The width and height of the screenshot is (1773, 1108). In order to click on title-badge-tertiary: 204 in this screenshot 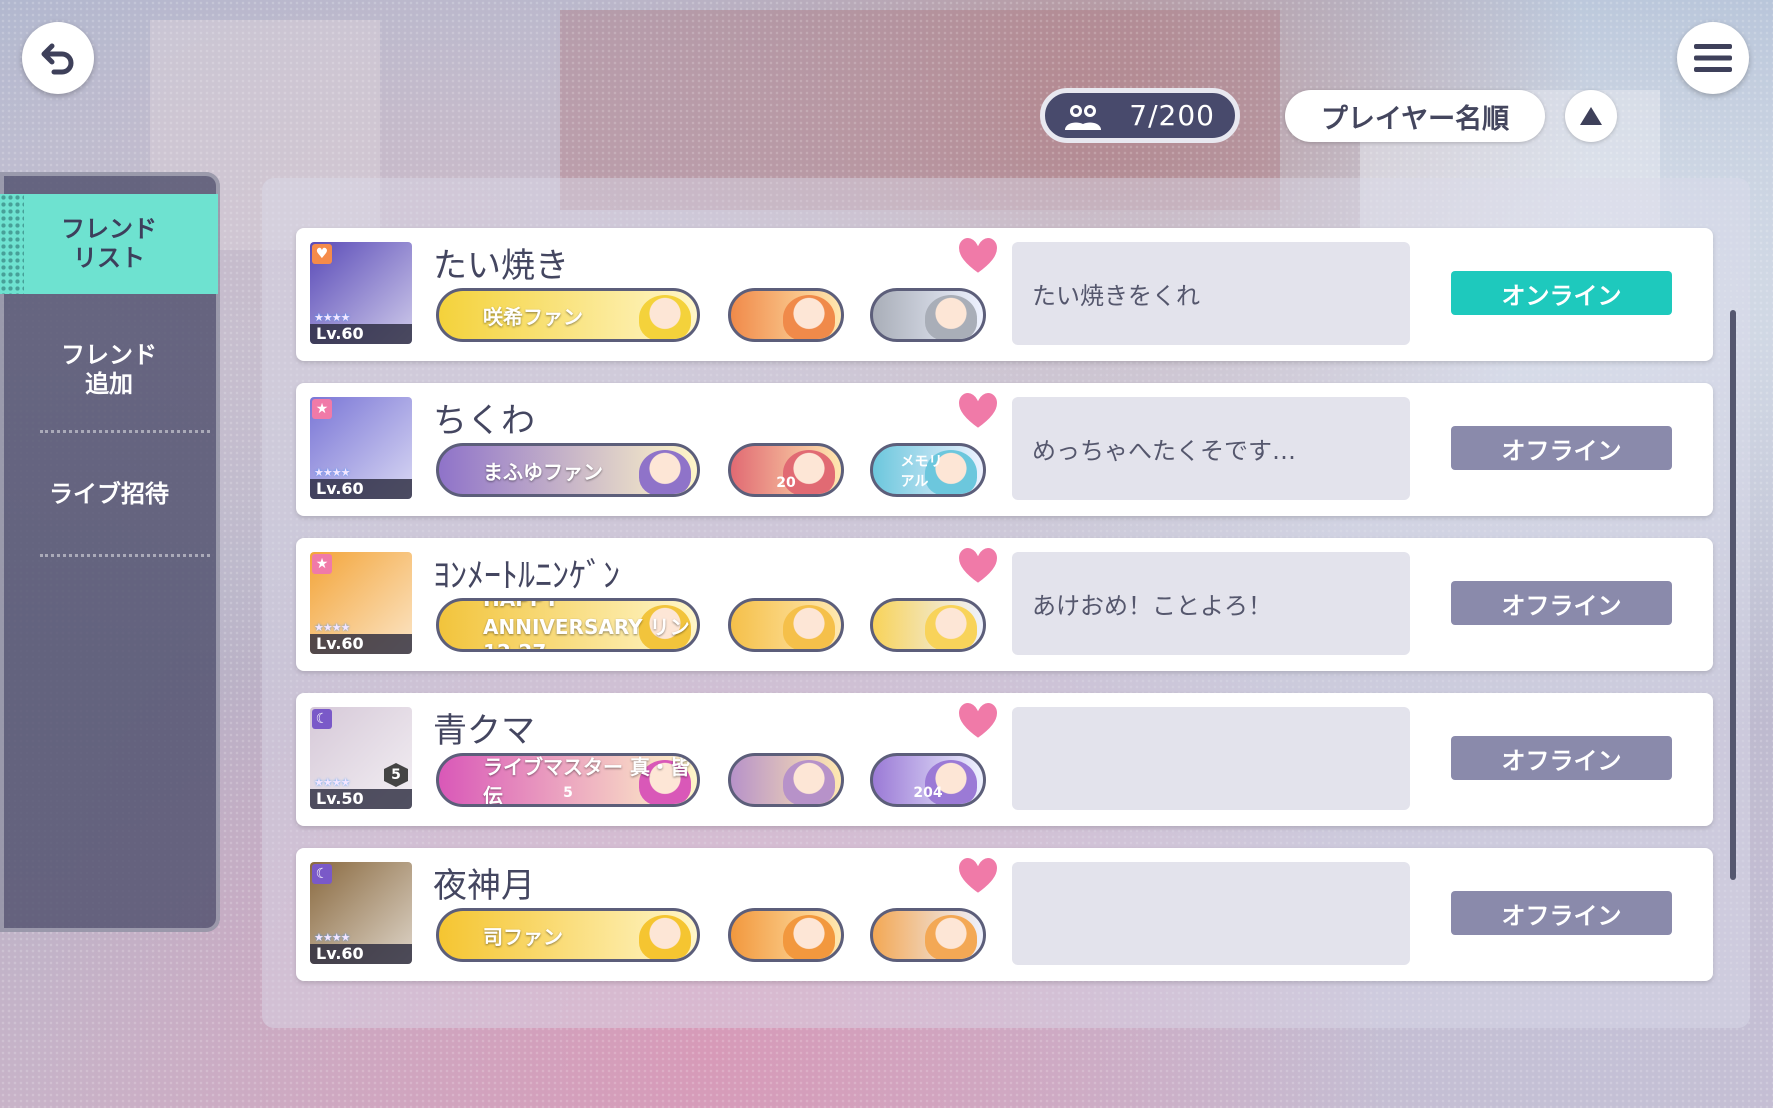, I will do `click(928, 780)`.